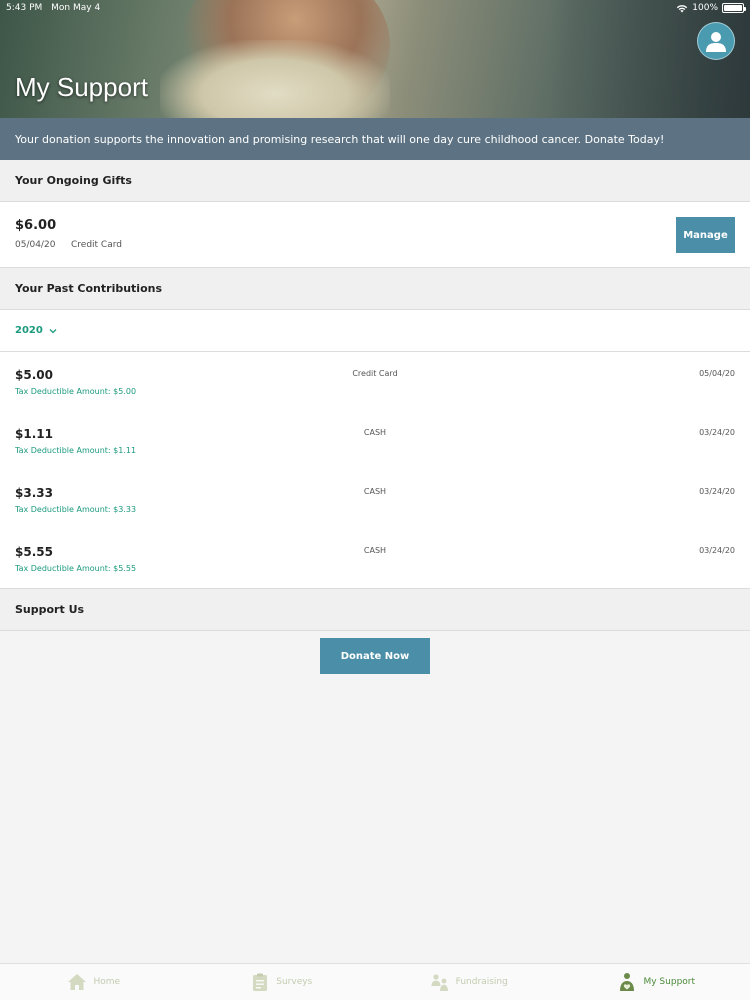  Describe the element at coordinates (34, 434) in the screenshot. I see `contribution-amount: $1.11` at that location.